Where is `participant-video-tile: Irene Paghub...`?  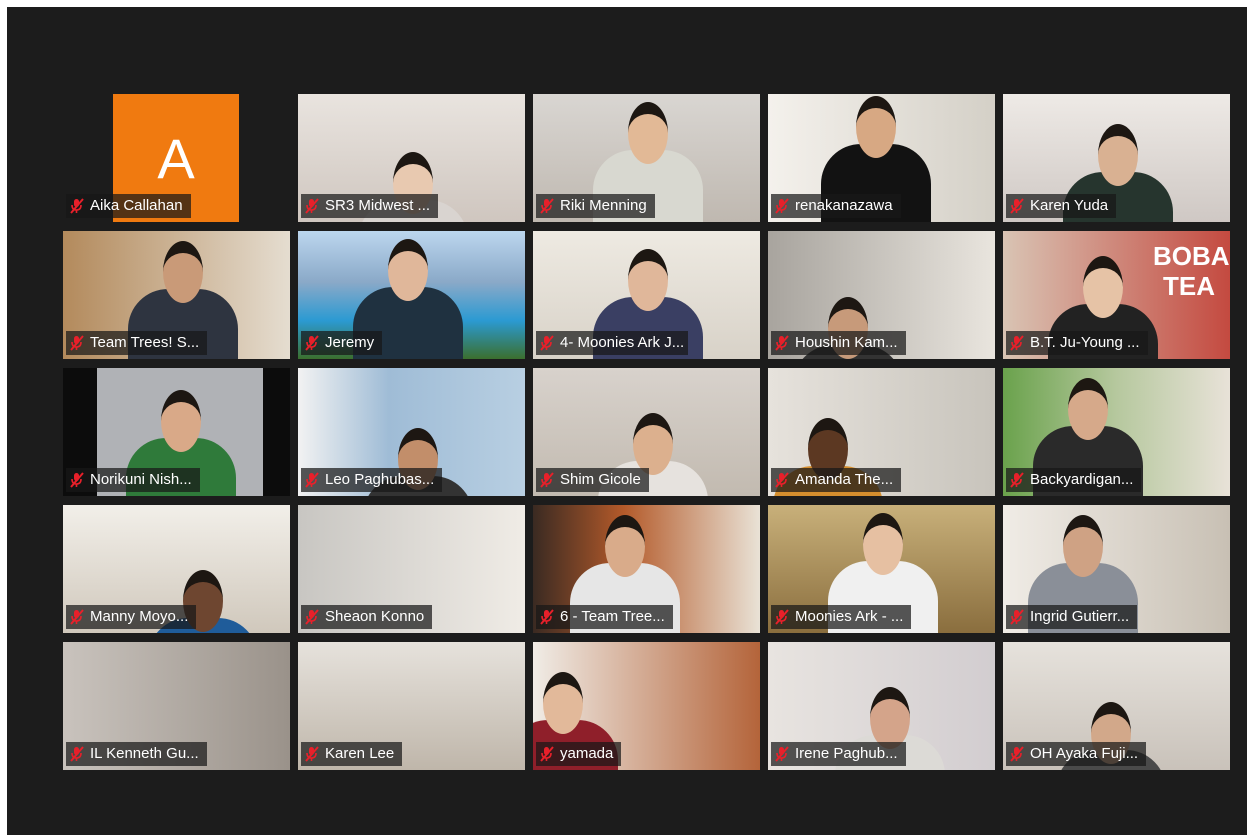
participant-video-tile: Irene Paghub... is located at coordinates (881, 706).